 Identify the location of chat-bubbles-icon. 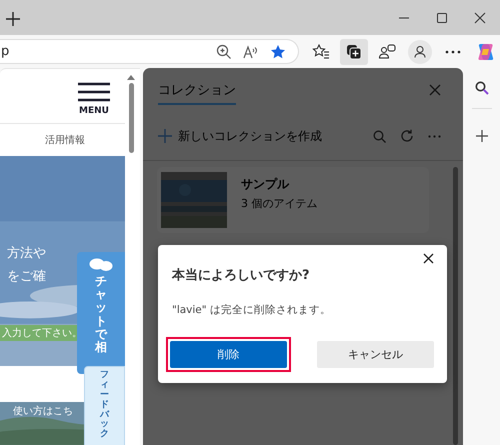
(101, 265).